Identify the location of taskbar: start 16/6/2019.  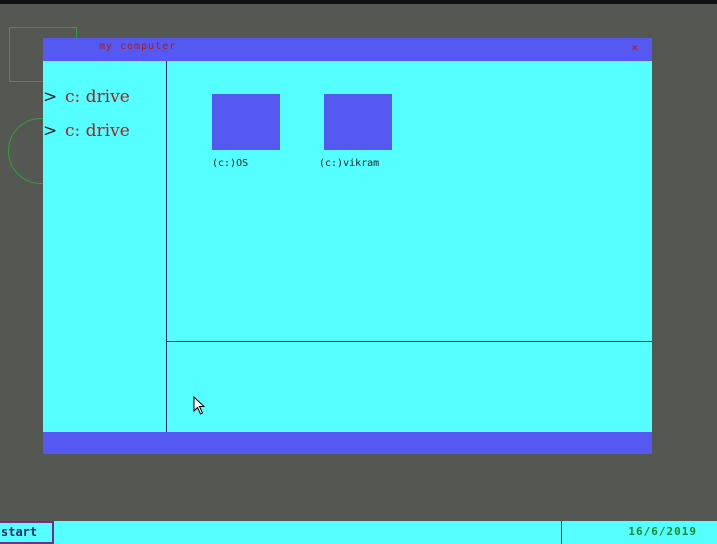
(358, 532).